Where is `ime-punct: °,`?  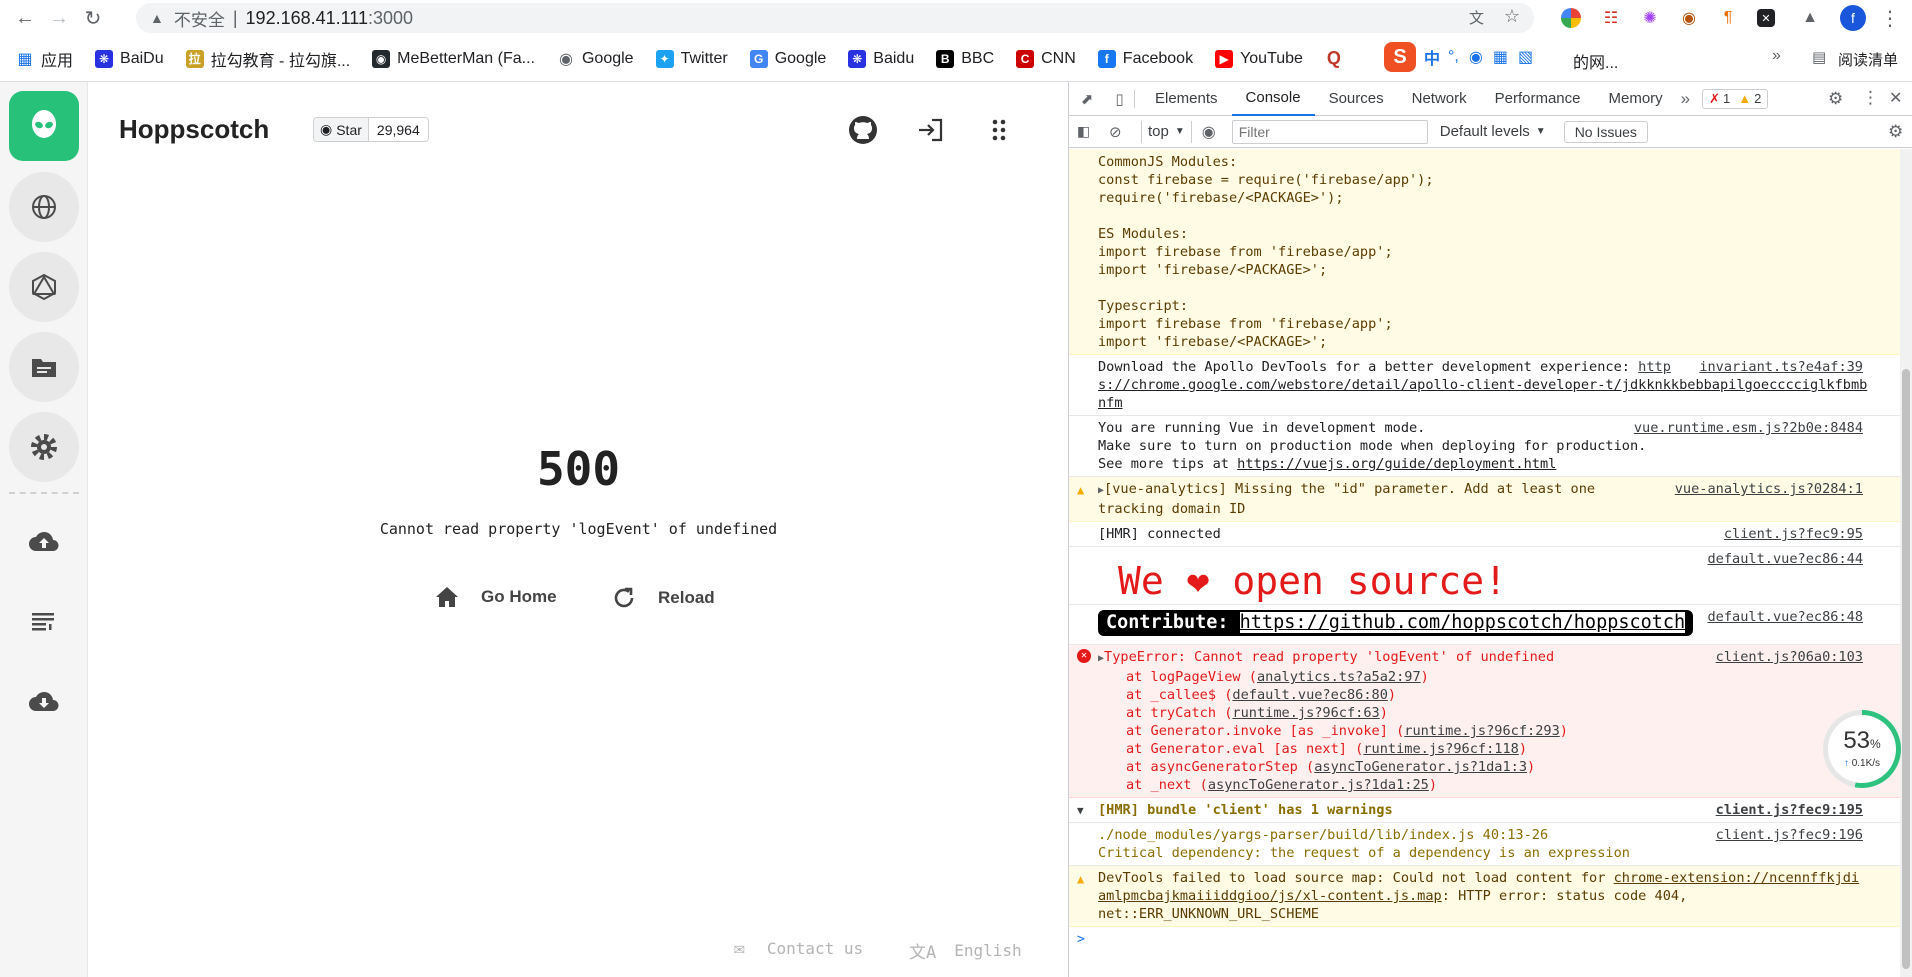 ime-punct: °, is located at coordinates (1453, 57).